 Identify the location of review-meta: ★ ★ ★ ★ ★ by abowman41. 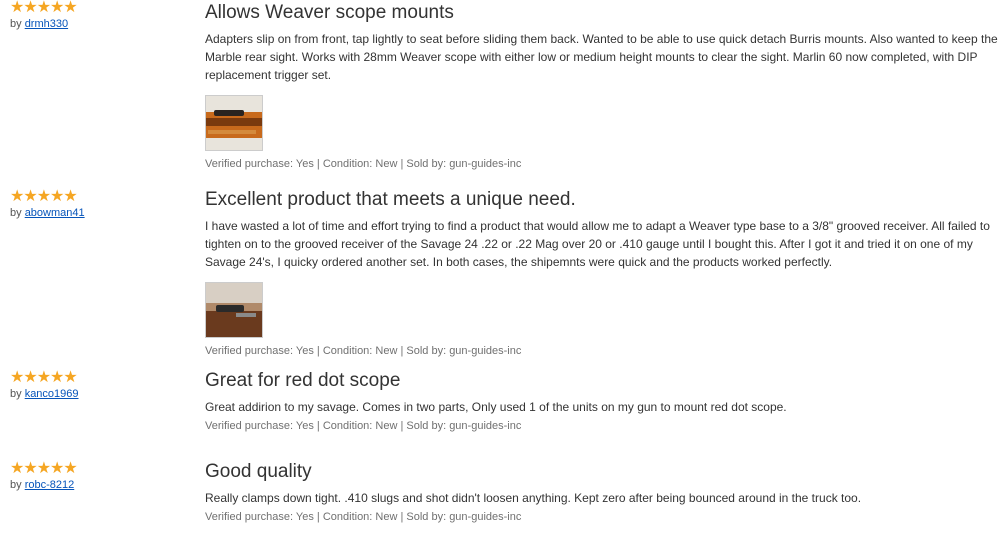
(100, 204).